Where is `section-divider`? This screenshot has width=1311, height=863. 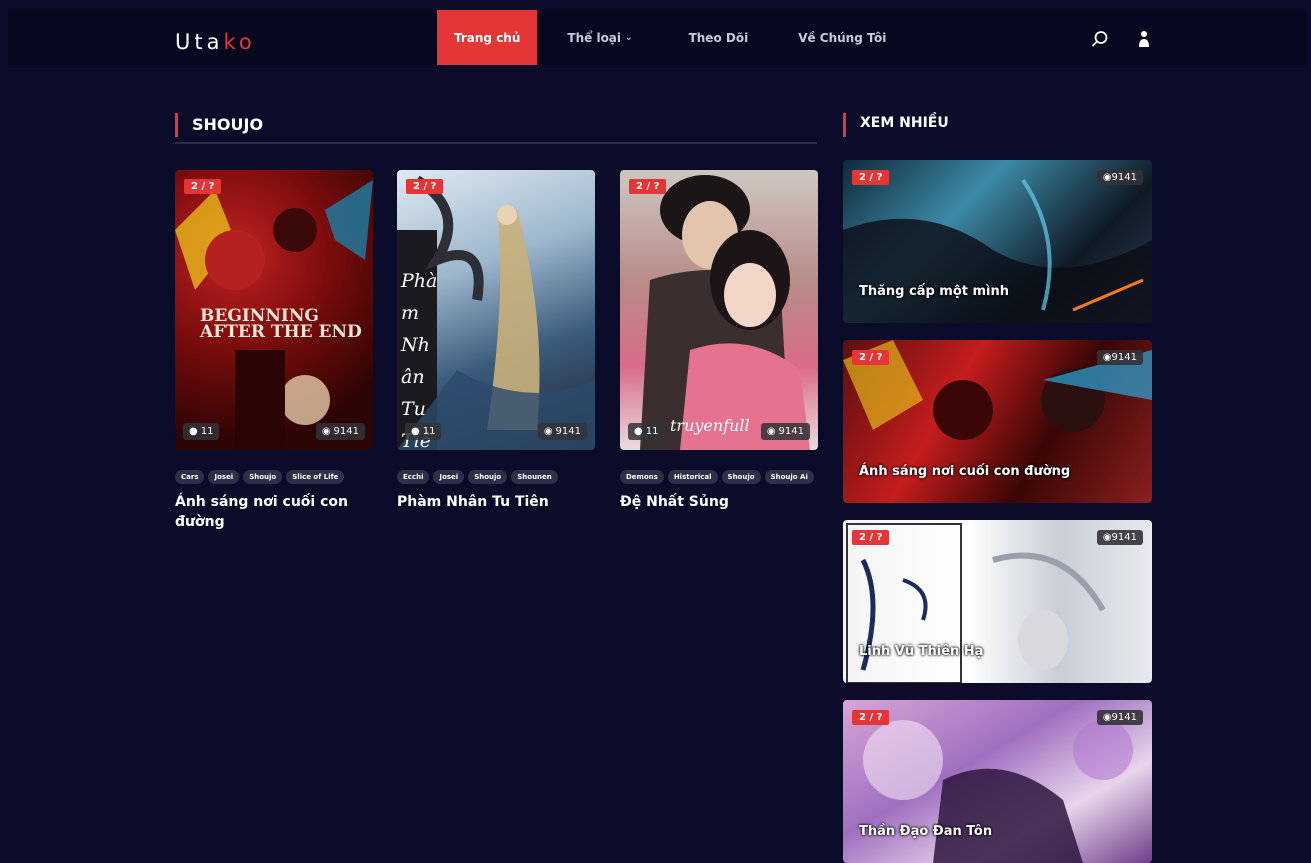
section-divider is located at coordinates (496, 143).